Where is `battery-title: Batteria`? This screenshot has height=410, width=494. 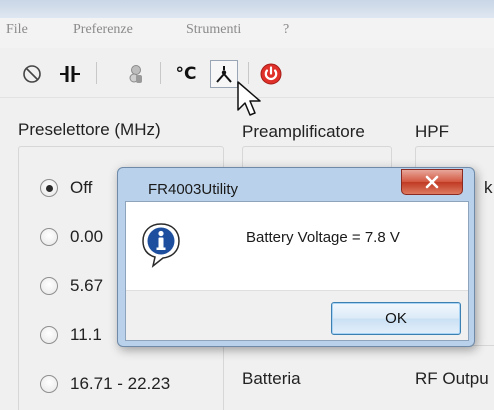
battery-title: Batteria is located at coordinates (271, 378).